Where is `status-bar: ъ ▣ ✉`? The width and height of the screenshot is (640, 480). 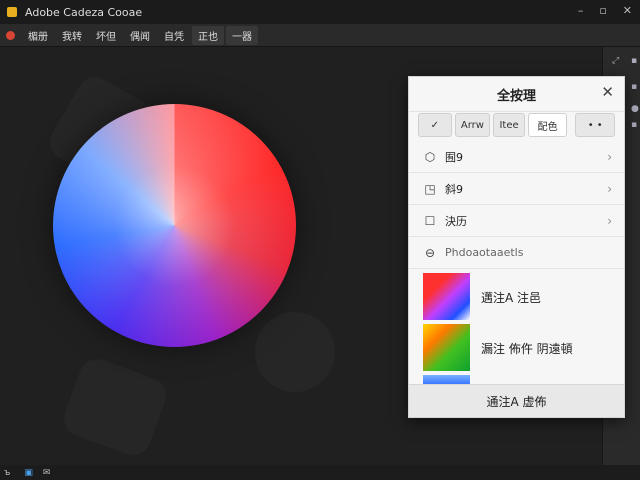 status-bar: ъ ▣ ✉ is located at coordinates (320, 472).